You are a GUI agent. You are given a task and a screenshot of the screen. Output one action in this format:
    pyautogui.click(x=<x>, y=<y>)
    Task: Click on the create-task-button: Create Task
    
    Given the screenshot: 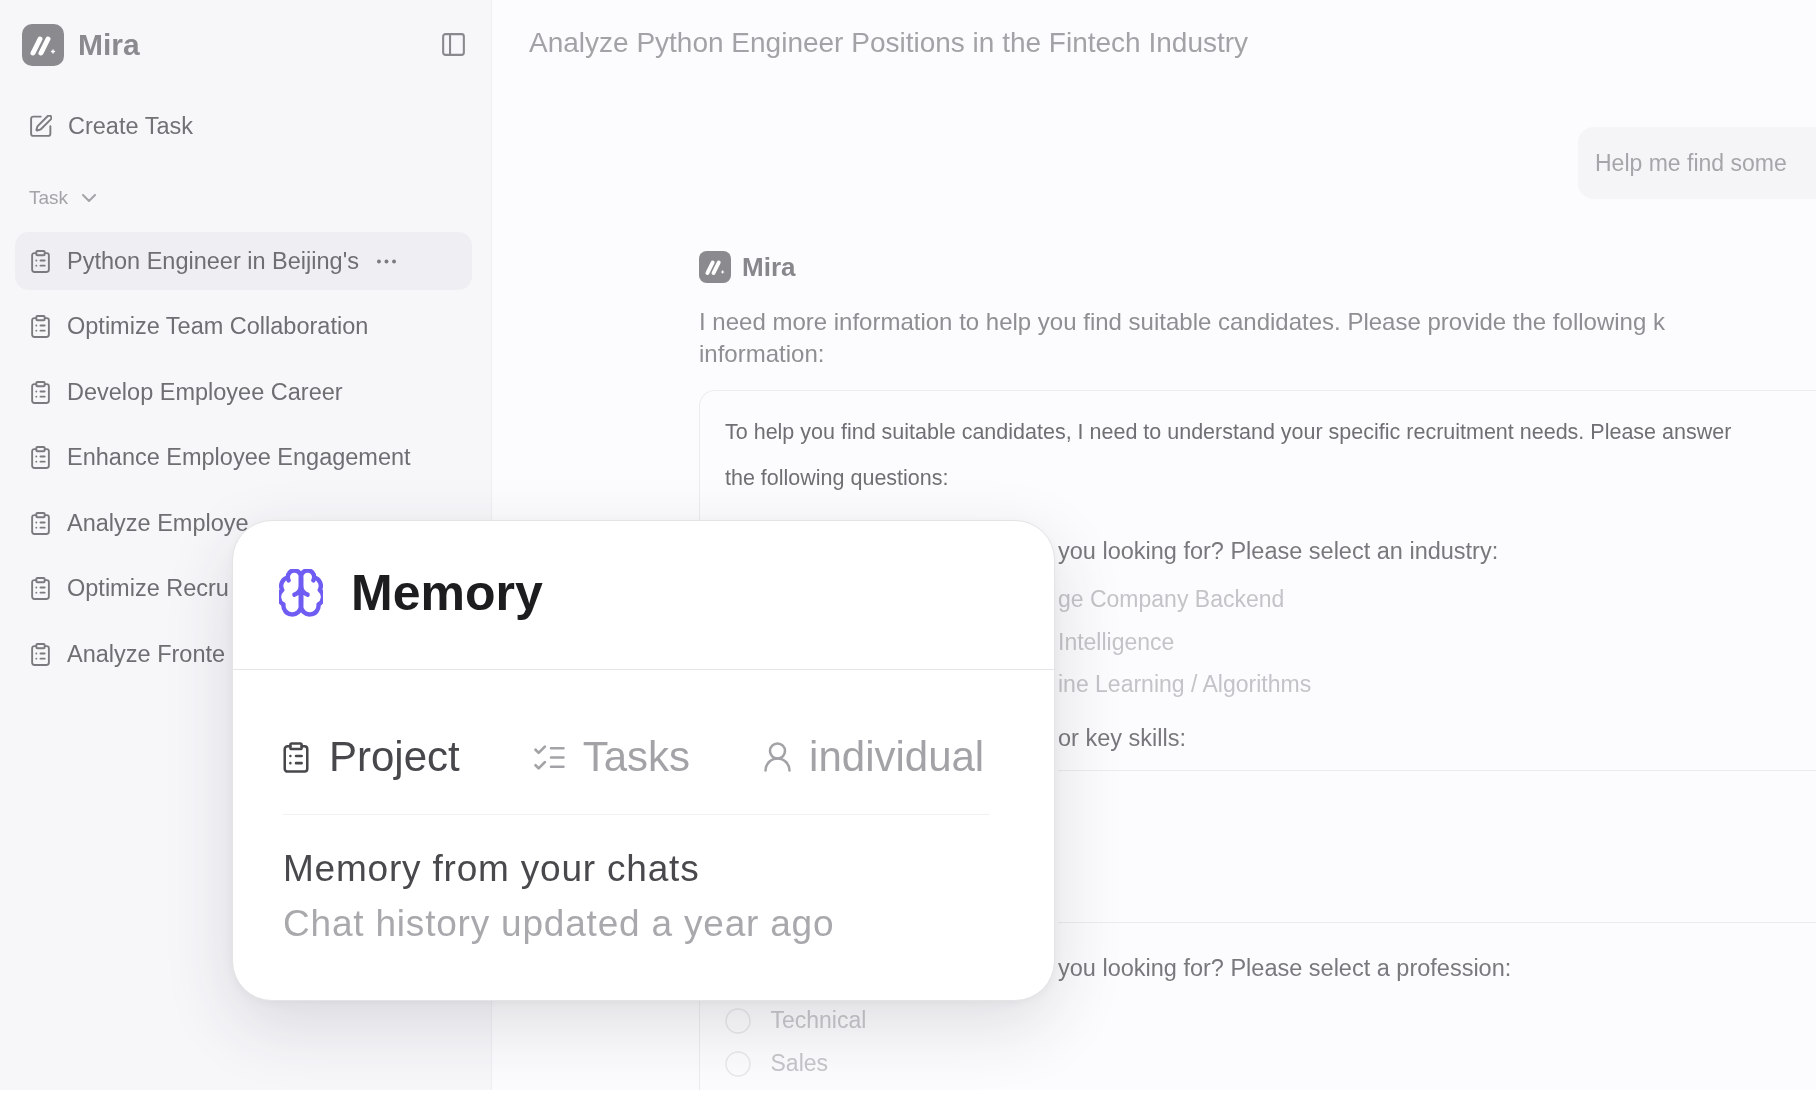 What is the action you would take?
    pyautogui.click(x=111, y=126)
    